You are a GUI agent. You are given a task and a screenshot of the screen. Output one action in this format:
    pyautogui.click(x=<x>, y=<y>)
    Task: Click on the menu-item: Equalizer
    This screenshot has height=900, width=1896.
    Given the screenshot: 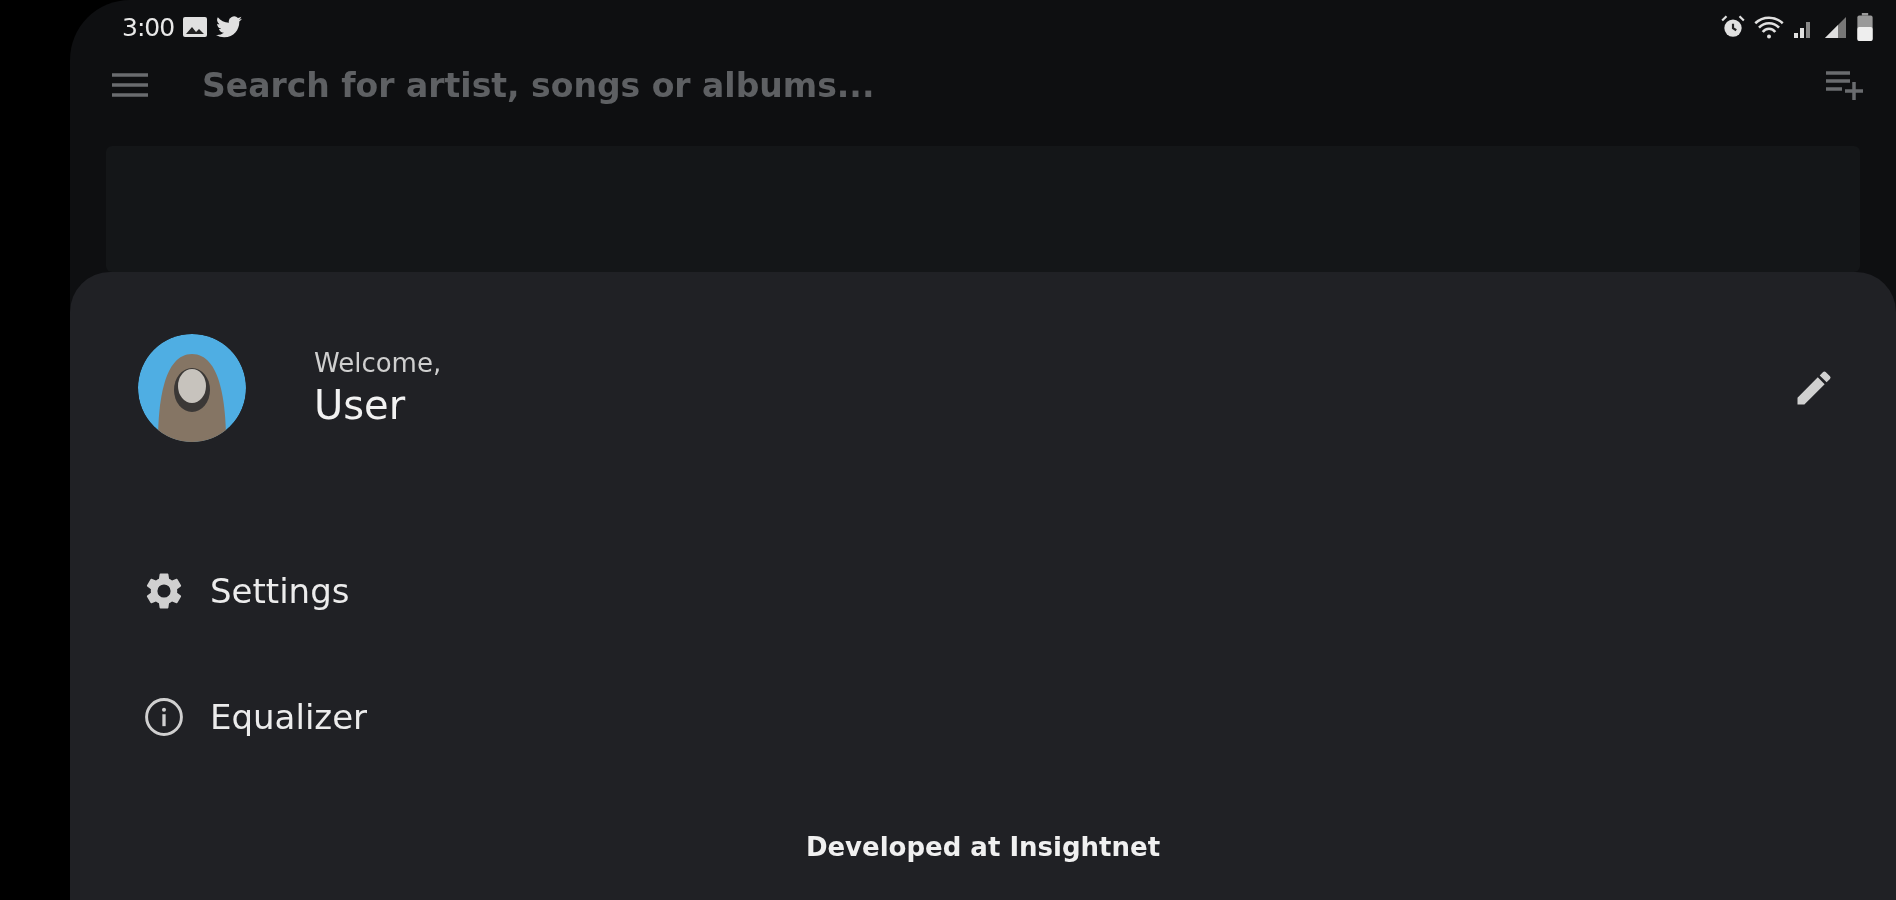 What is the action you would take?
    pyautogui.click(x=1019, y=717)
    